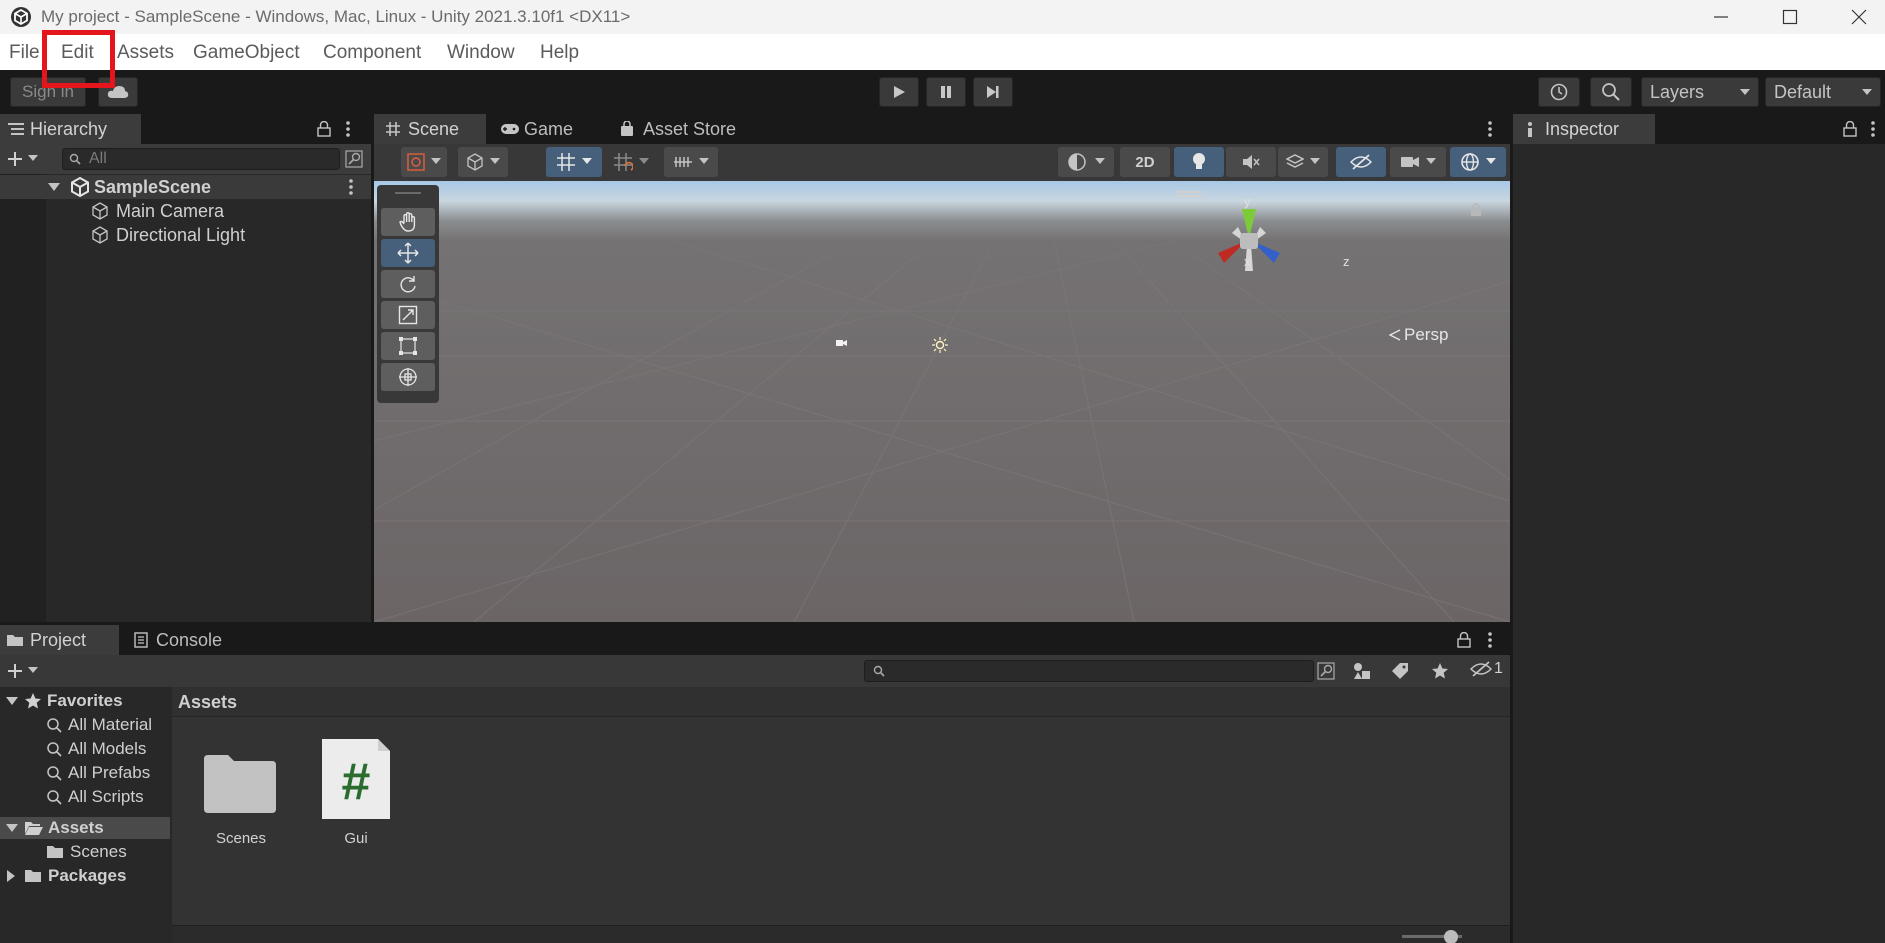 The image size is (1885, 943). I want to click on layers-dropdown: Layers, so click(1700, 92).